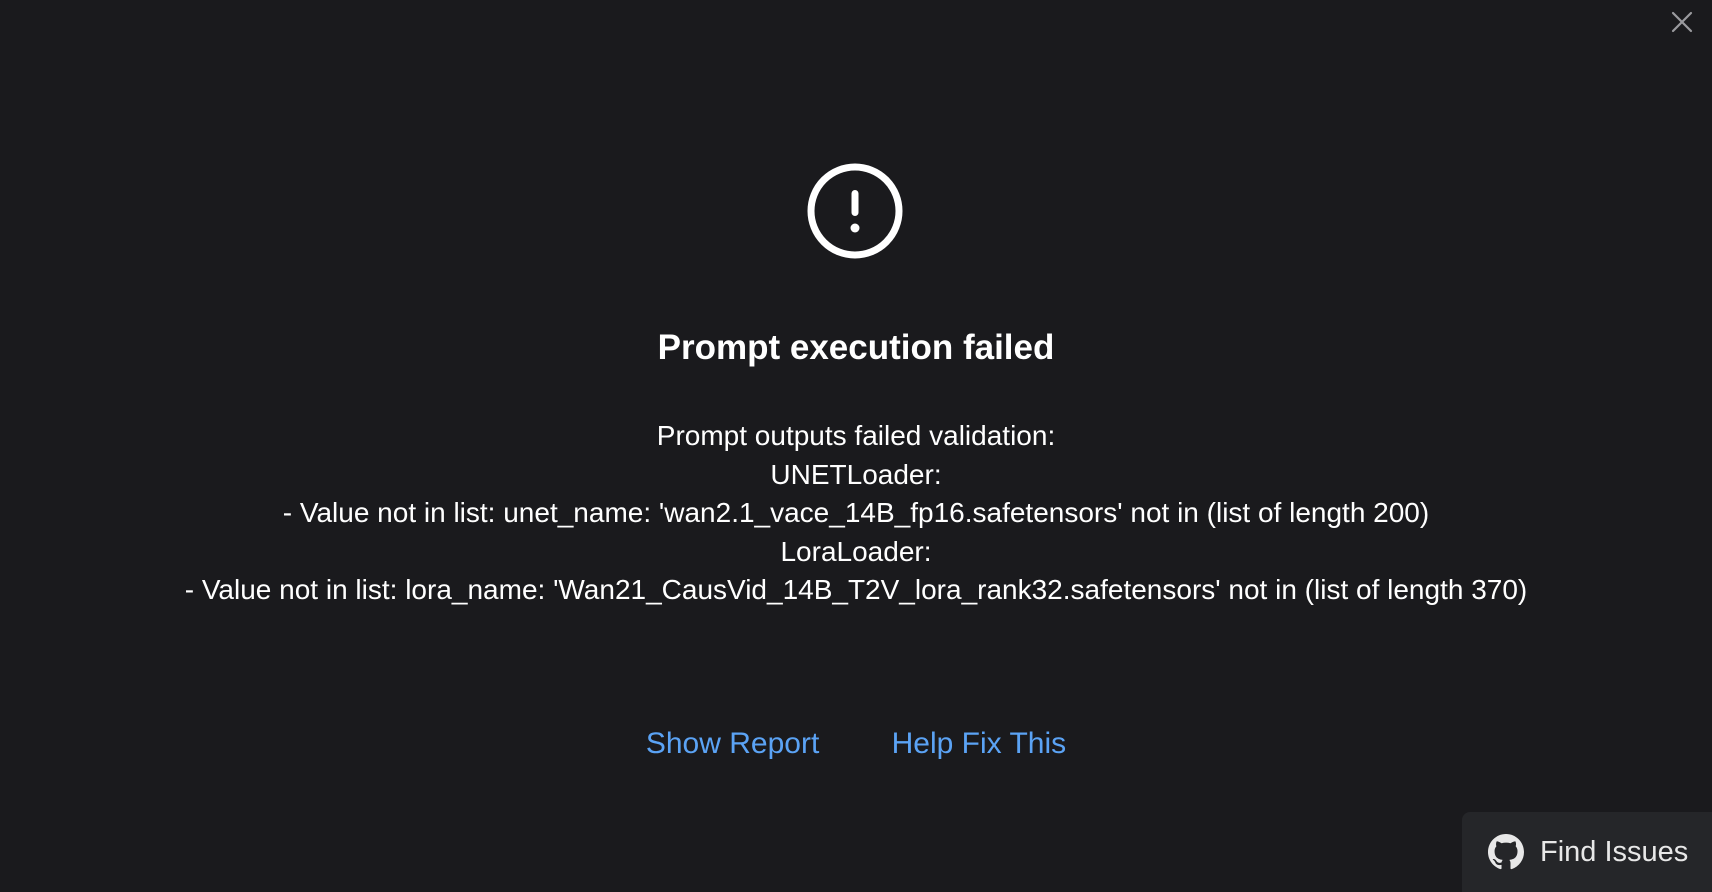 This screenshot has width=1712, height=892. I want to click on message-line: LoraLoader:, so click(856, 551).